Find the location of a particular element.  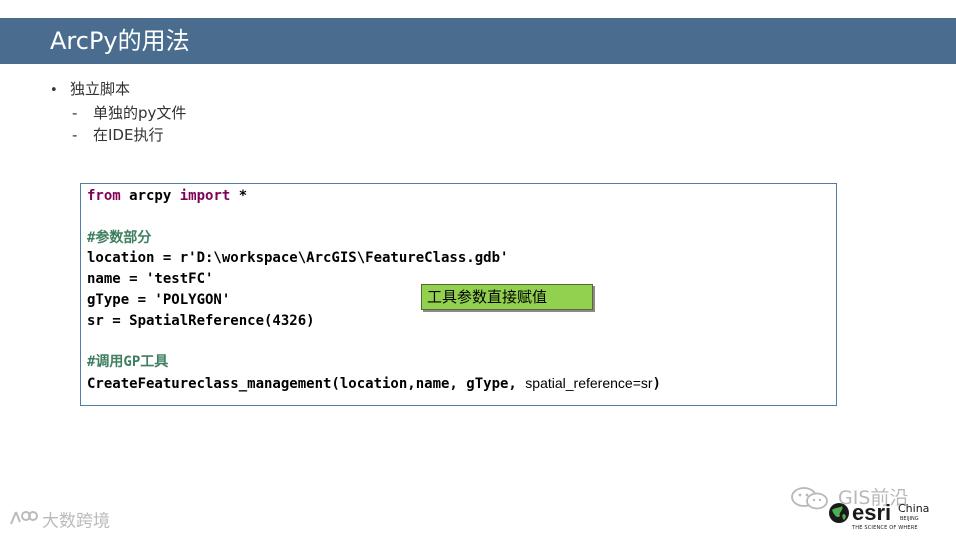

bullet-item-standalone-script: • 独立脚本 is located at coordinates (118, 90).